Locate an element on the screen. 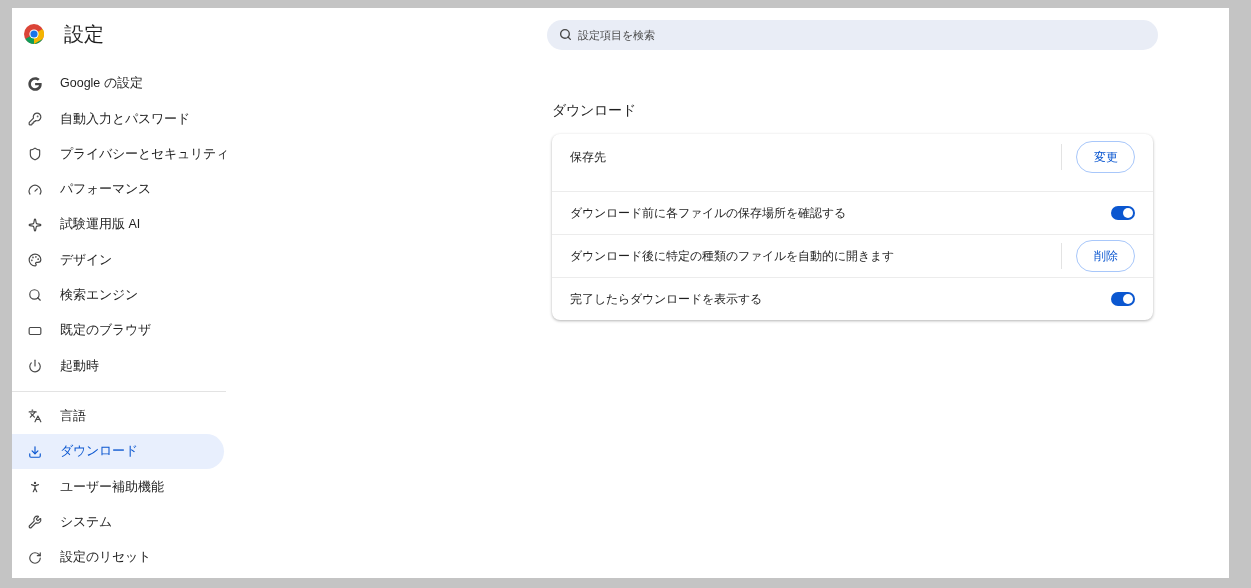  google-icon is located at coordinates (35, 83).